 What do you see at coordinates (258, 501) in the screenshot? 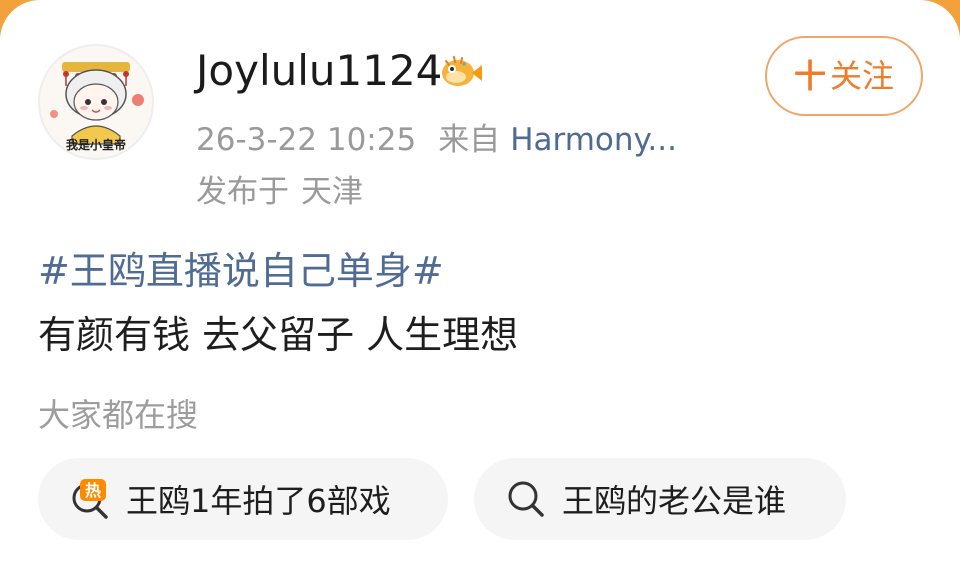
I see `search-suggestion-label: 王鸥1年拍了6部戏` at bounding box center [258, 501].